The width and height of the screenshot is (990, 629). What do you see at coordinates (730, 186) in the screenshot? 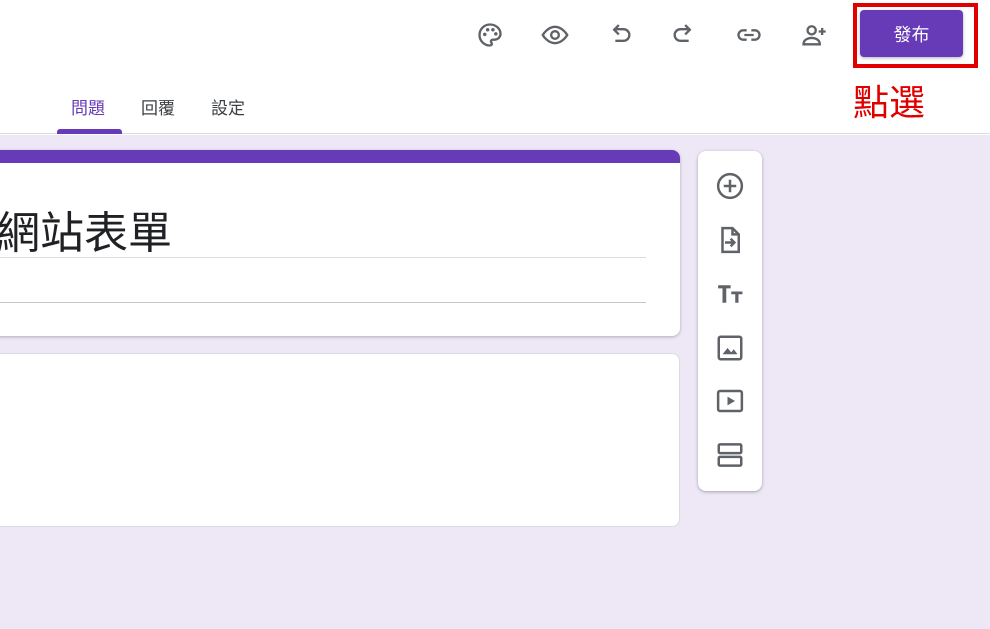
I see `add-question-icon` at bounding box center [730, 186].